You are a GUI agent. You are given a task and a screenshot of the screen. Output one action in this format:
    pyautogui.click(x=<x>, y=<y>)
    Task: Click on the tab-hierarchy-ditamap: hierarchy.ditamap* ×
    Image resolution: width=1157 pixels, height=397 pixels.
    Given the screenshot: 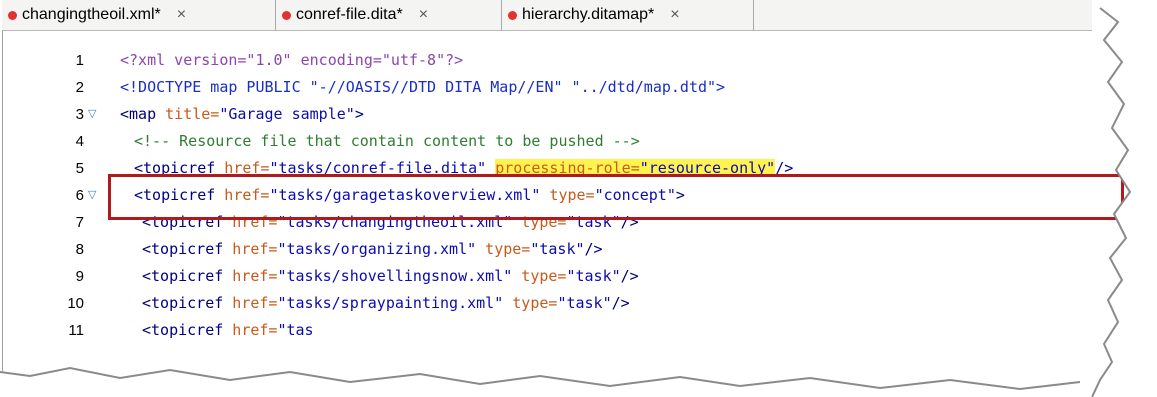 What is the action you would take?
    pyautogui.click(x=628, y=15)
    